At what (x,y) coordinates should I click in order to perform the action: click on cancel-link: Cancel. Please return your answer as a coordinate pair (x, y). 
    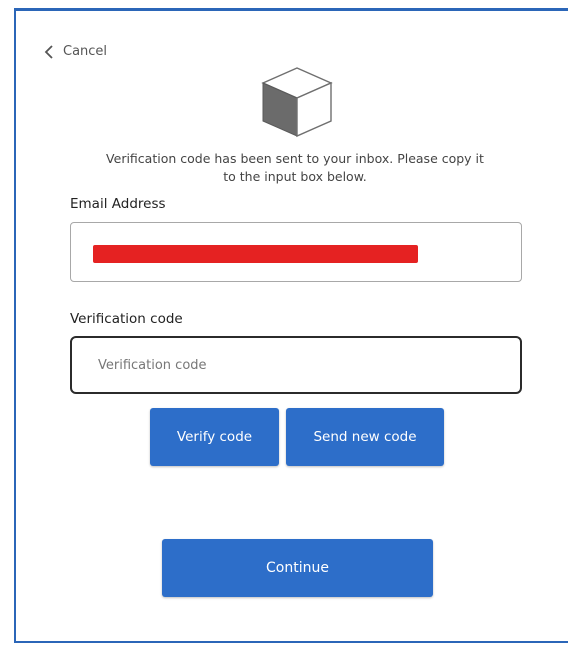
    Looking at the image, I should click on (75, 51).